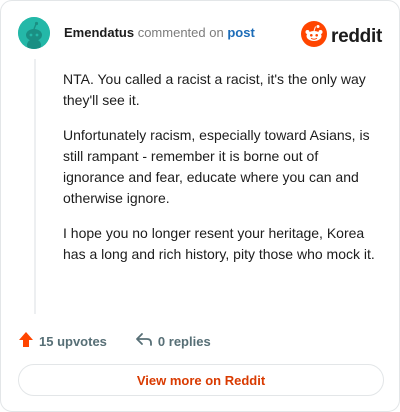  Describe the element at coordinates (180, 32) in the screenshot. I see `action-text: commented on` at that location.